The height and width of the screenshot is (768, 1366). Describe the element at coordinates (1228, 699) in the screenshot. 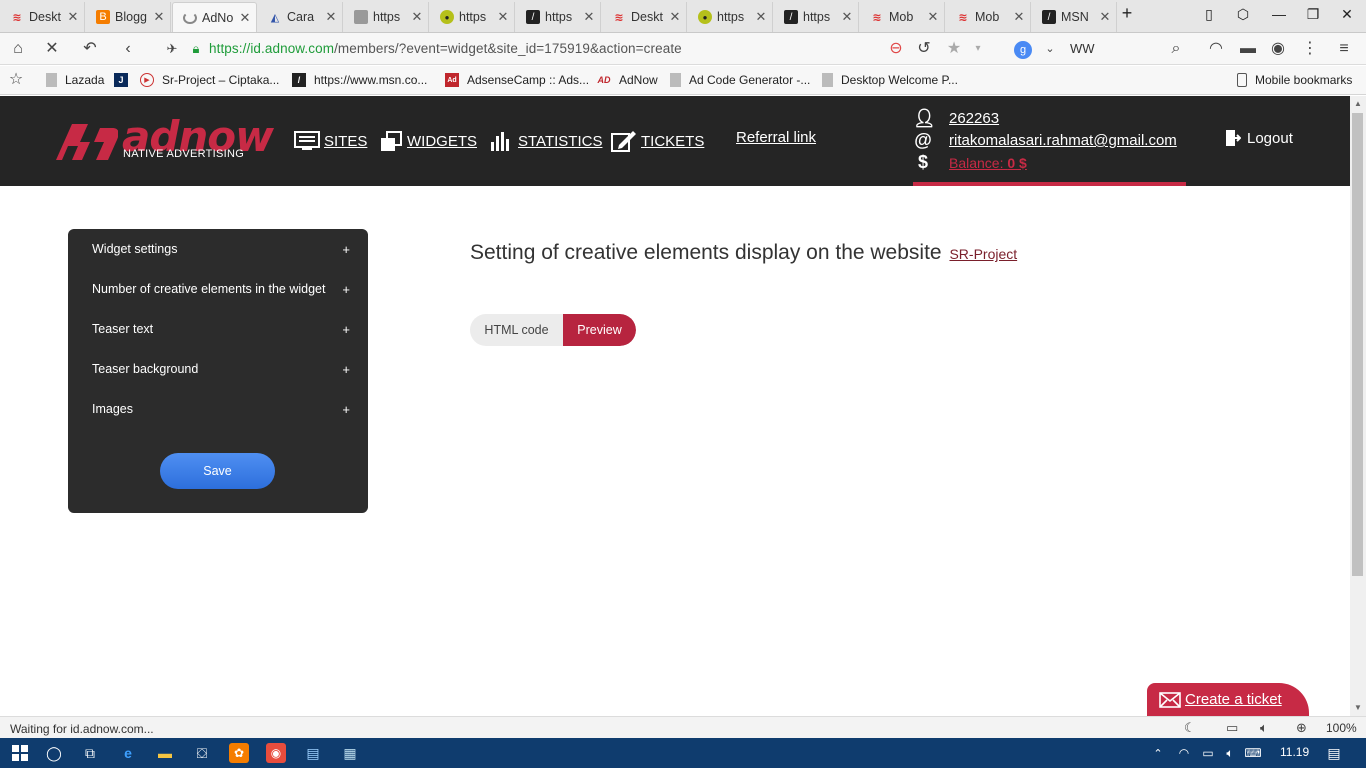

I see `create-ticket-button: Create a ticket` at that location.